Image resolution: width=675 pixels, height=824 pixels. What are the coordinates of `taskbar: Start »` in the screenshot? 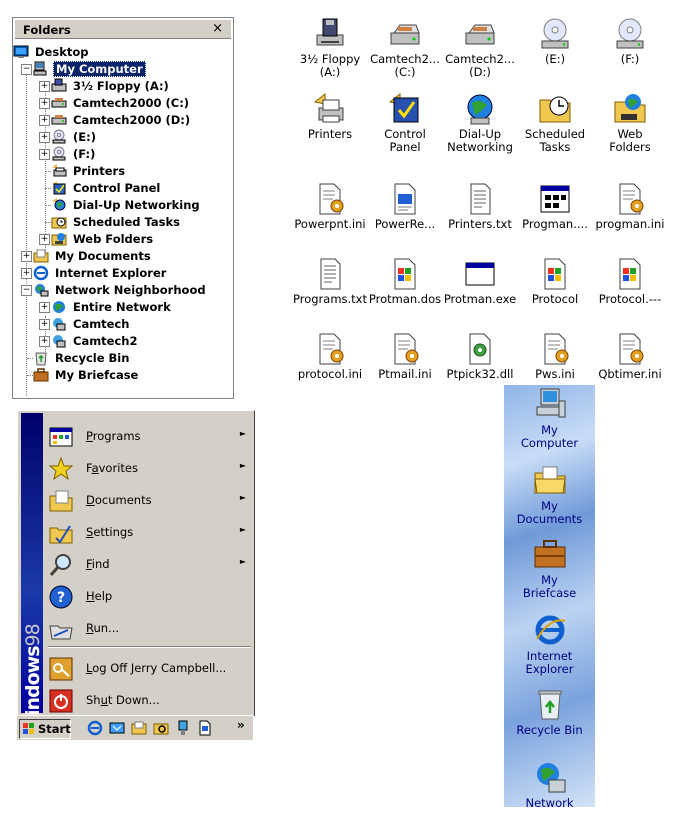 It's located at (135, 727).